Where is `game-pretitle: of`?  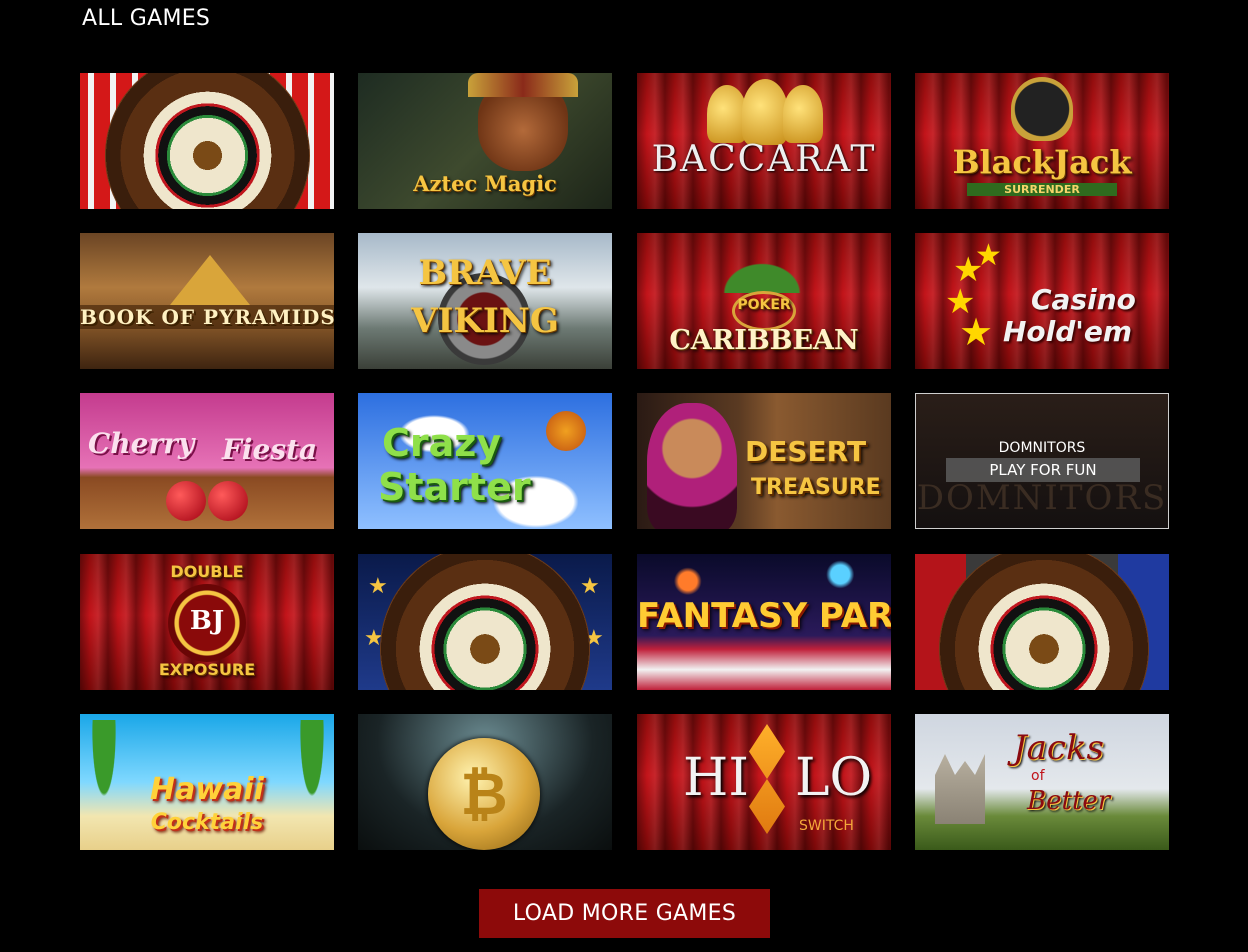
game-pretitle: of is located at coordinates (1038, 776).